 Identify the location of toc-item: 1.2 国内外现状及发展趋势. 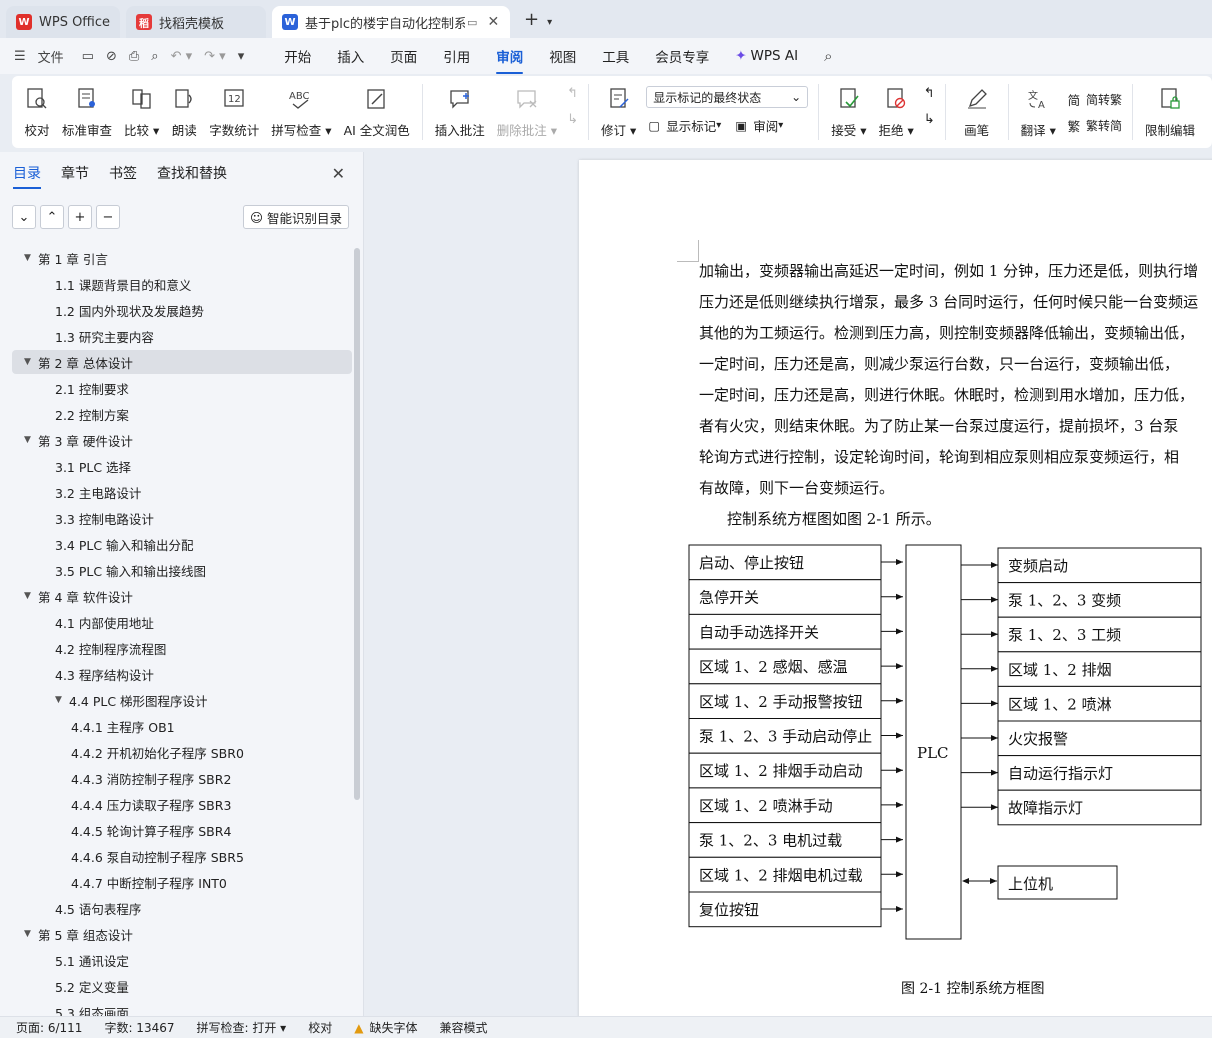
(129, 310).